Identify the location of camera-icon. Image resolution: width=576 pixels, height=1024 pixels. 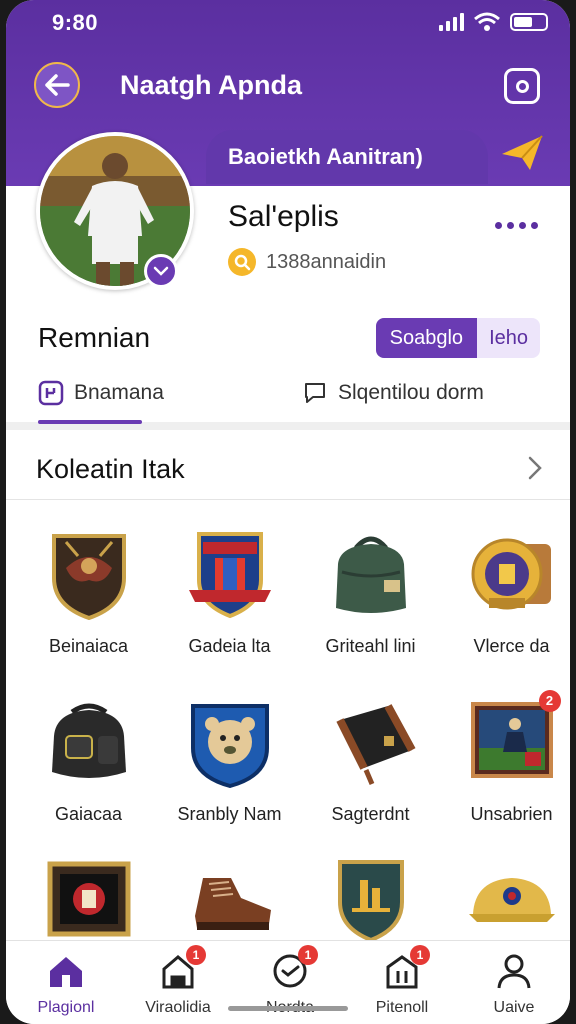
(522, 86).